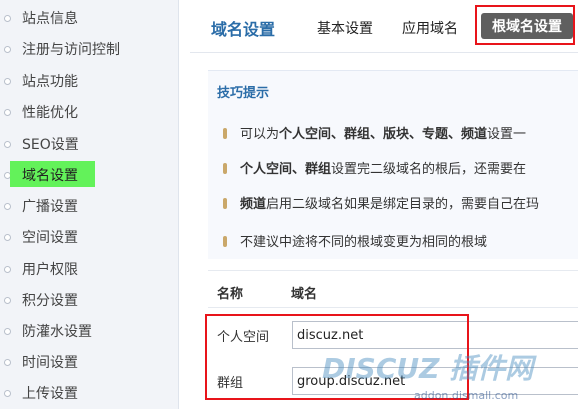 The width and height of the screenshot is (578, 409). Describe the element at coordinates (89, 111) in the screenshot. I see `sidebar-item-performance: 性能优化` at that location.